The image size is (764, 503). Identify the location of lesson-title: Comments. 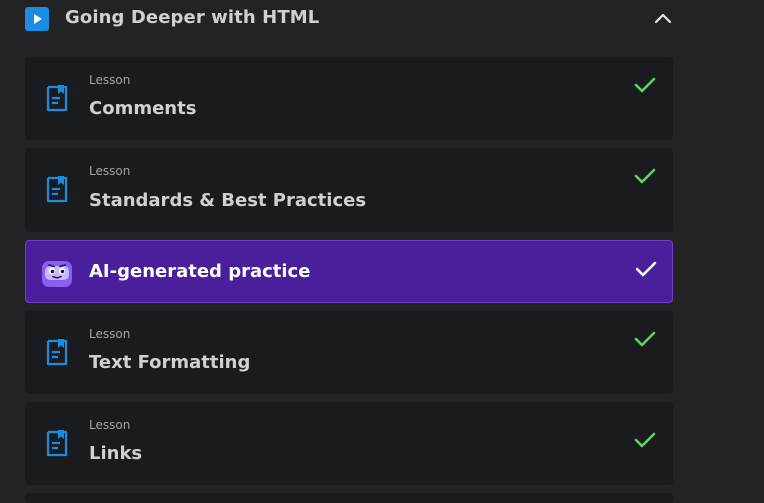
(143, 108).